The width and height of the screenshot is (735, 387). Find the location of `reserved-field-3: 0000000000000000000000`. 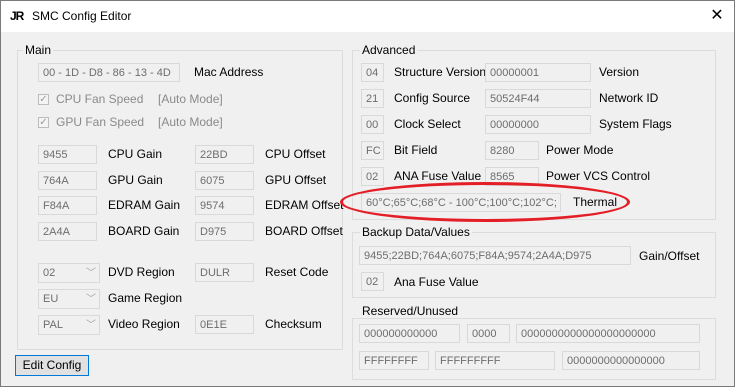

reserved-field-3: 0000000000000000000000 is located at coordinates (608, 333).